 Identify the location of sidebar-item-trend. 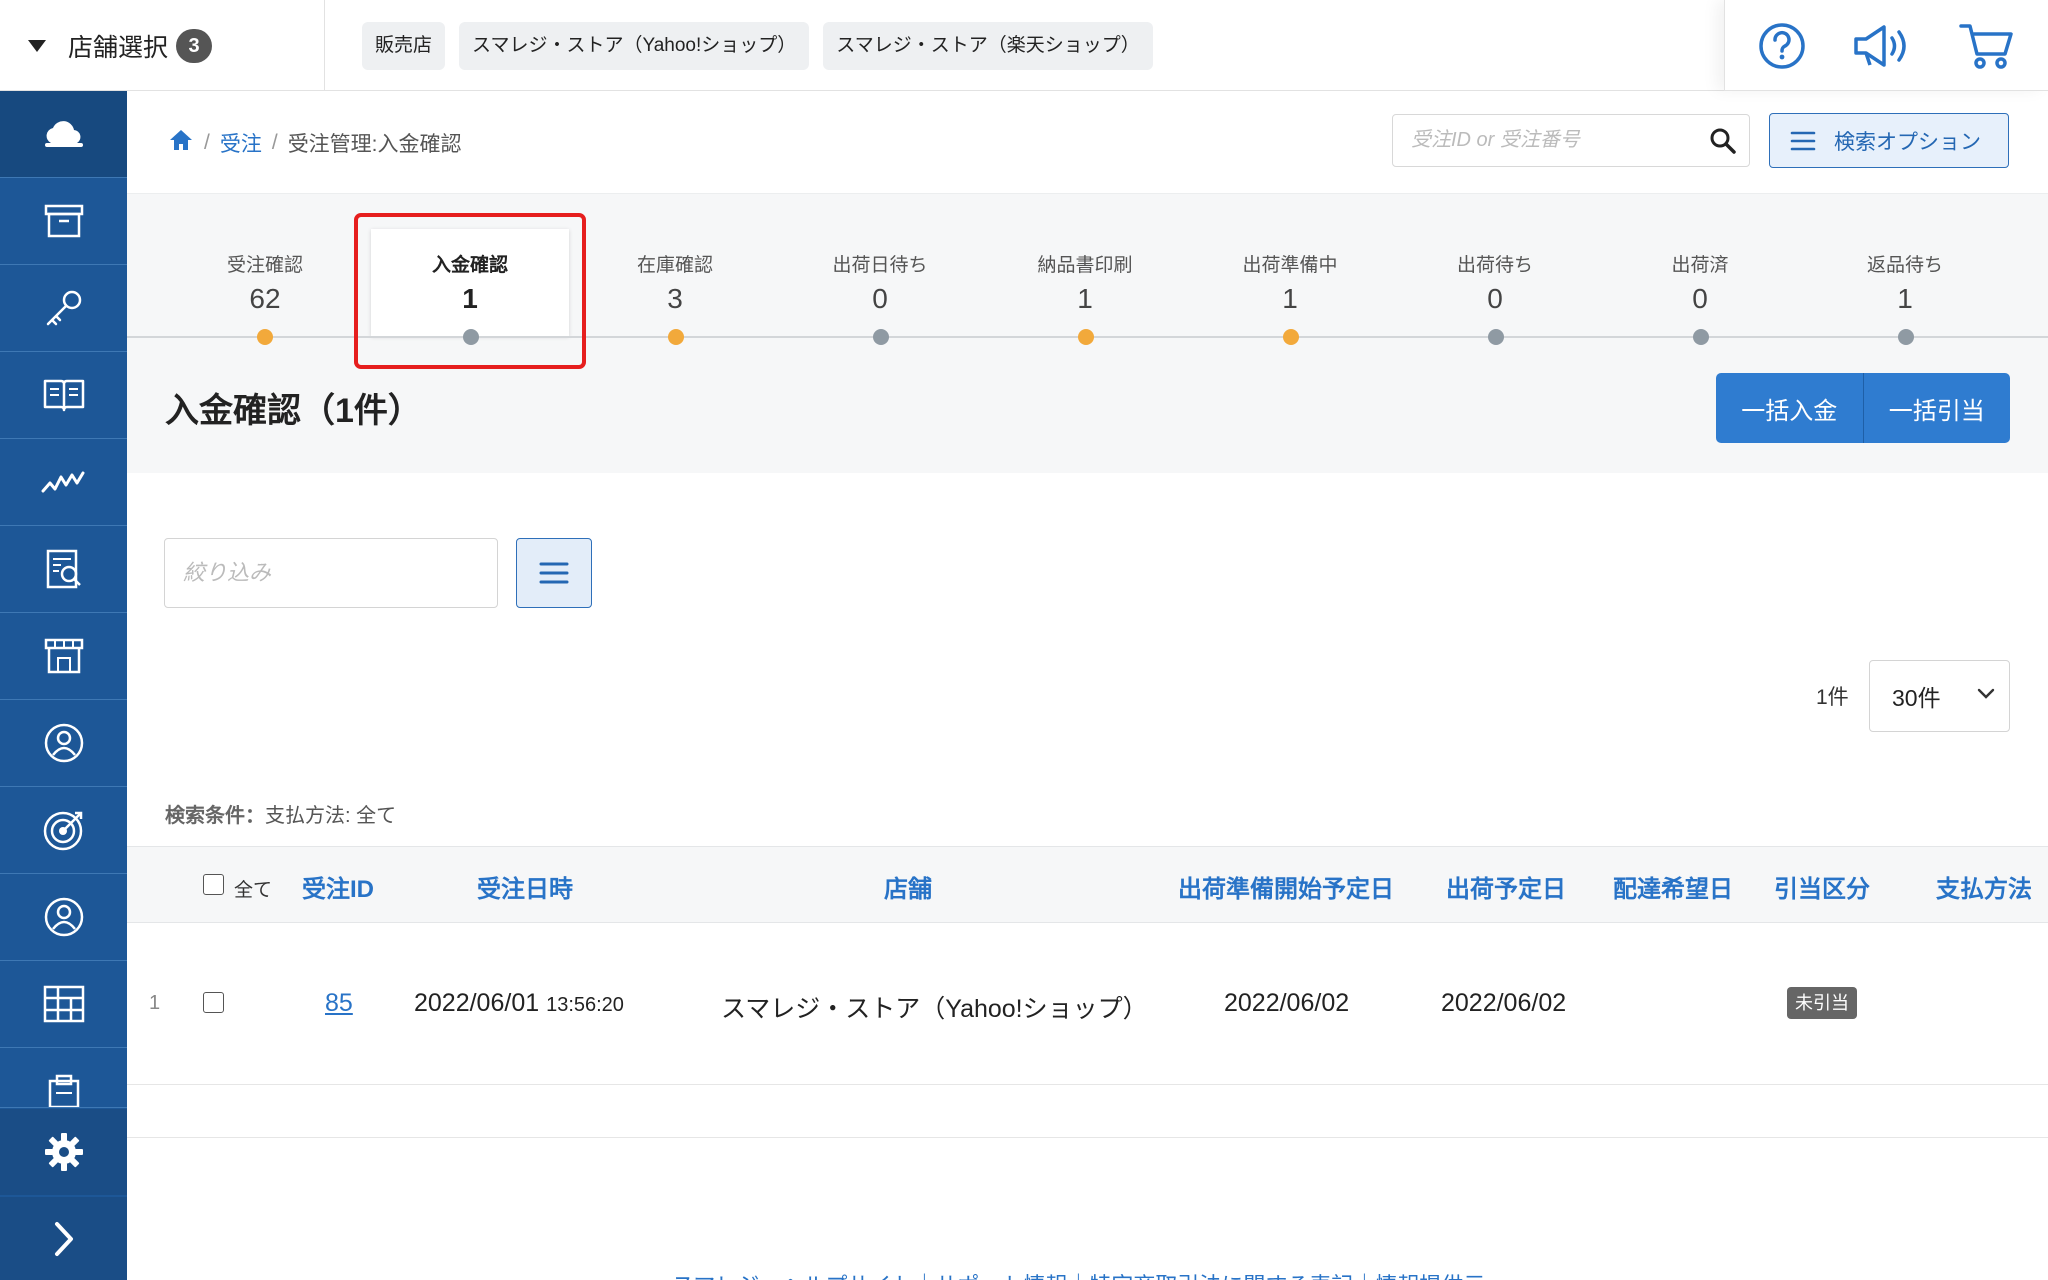
(63, 482).